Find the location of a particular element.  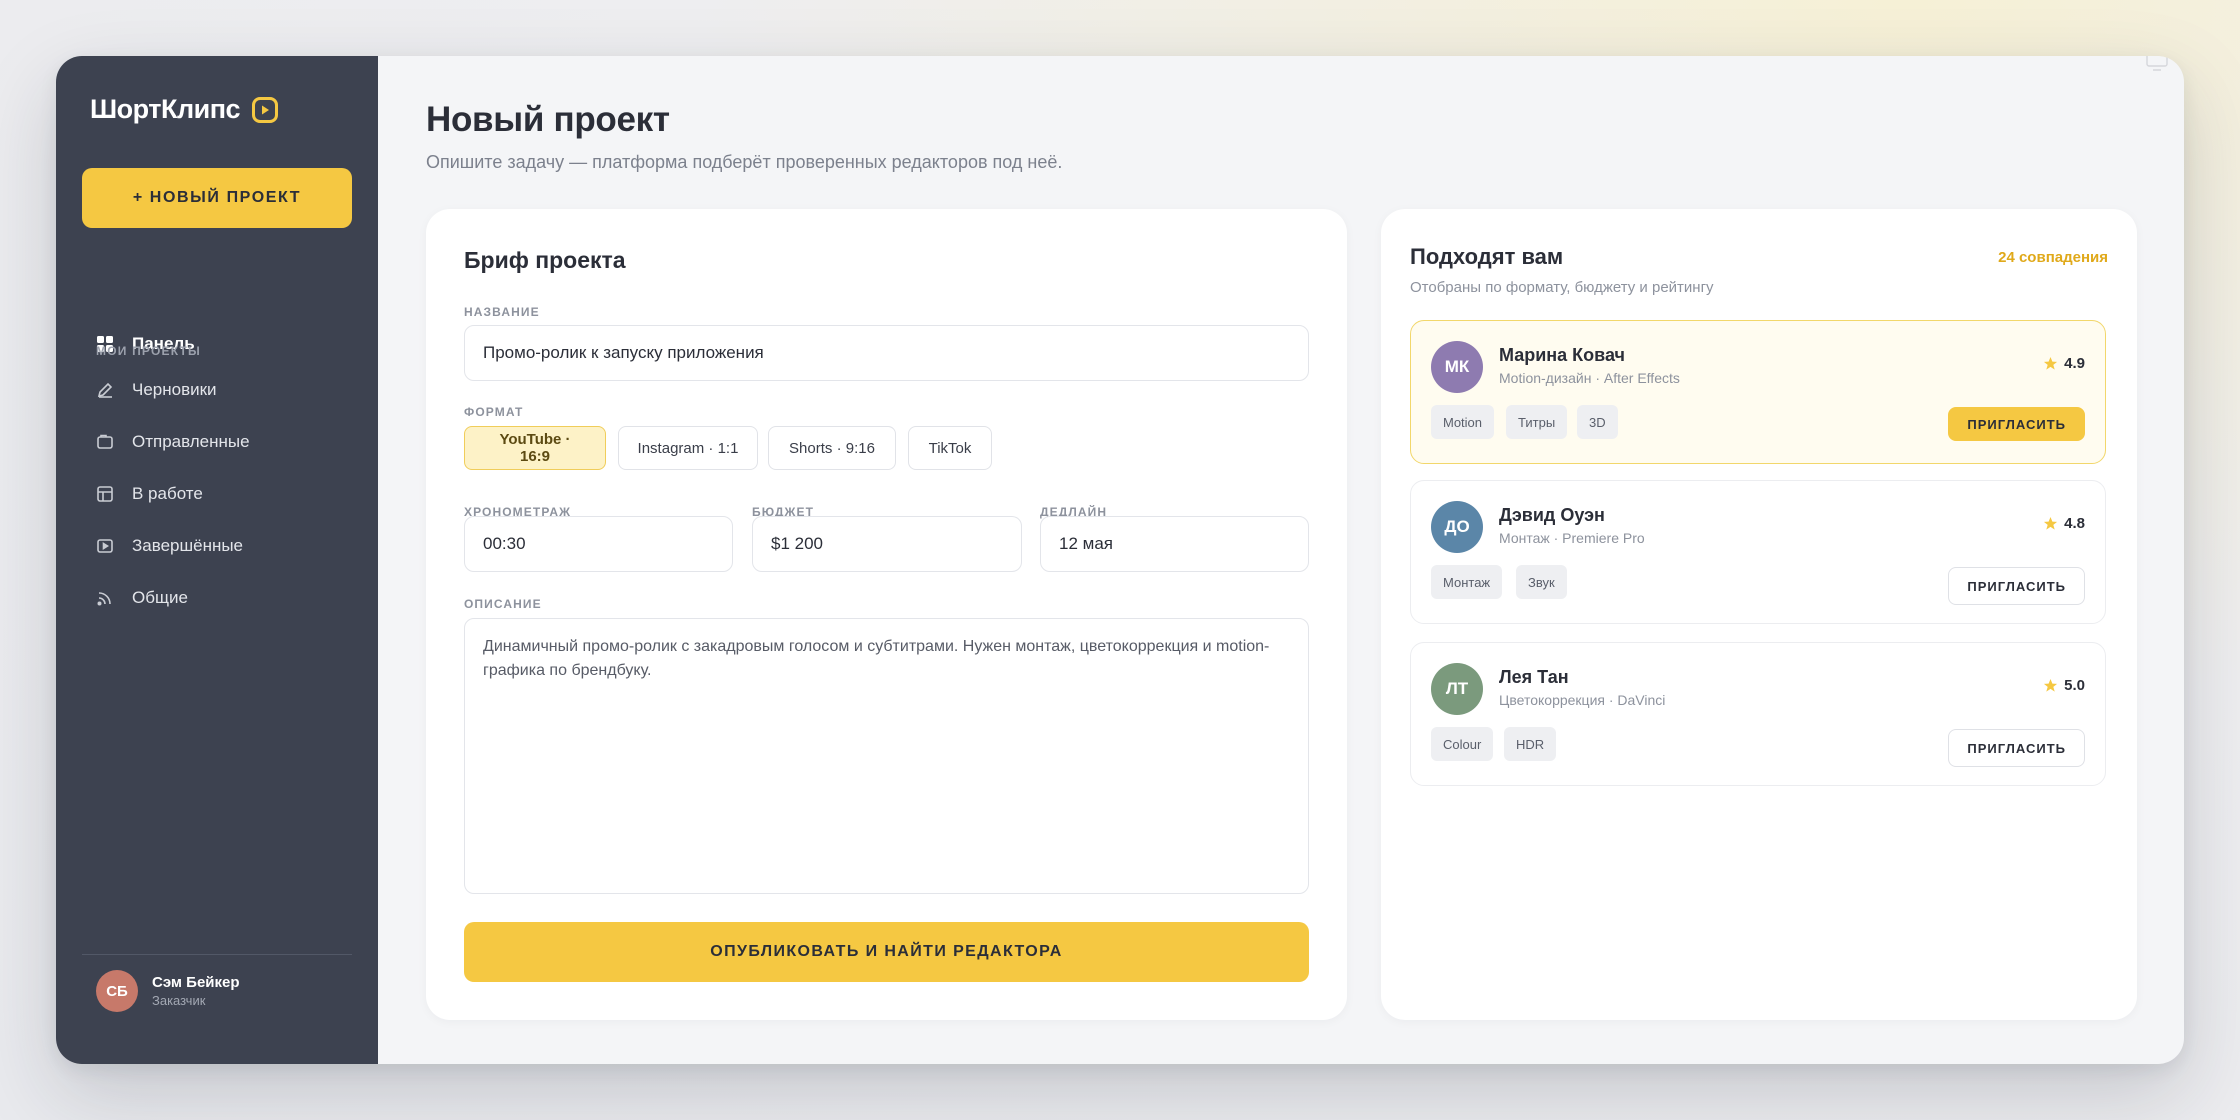

sidebar-item-sent: Отправленные is located at coordinates (173, 442).